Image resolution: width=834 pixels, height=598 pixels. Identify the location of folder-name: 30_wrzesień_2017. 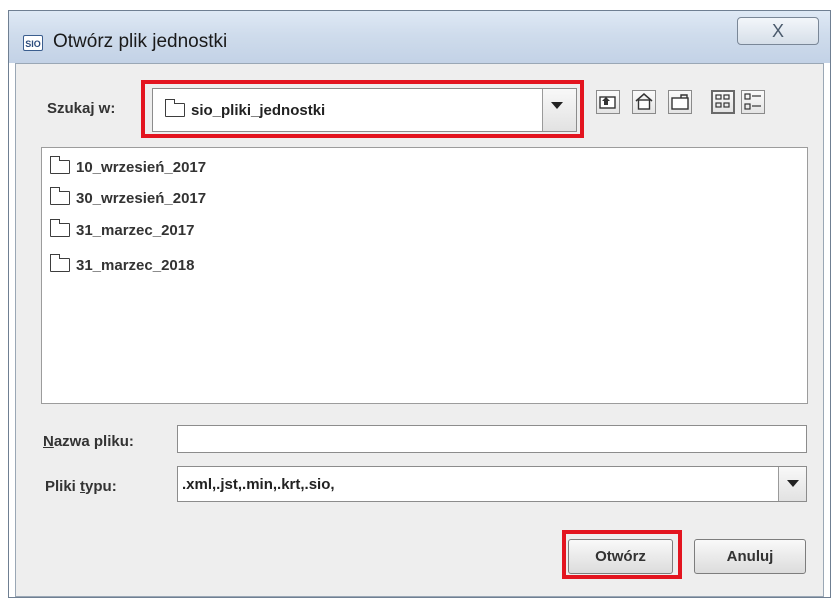
(141, 198).